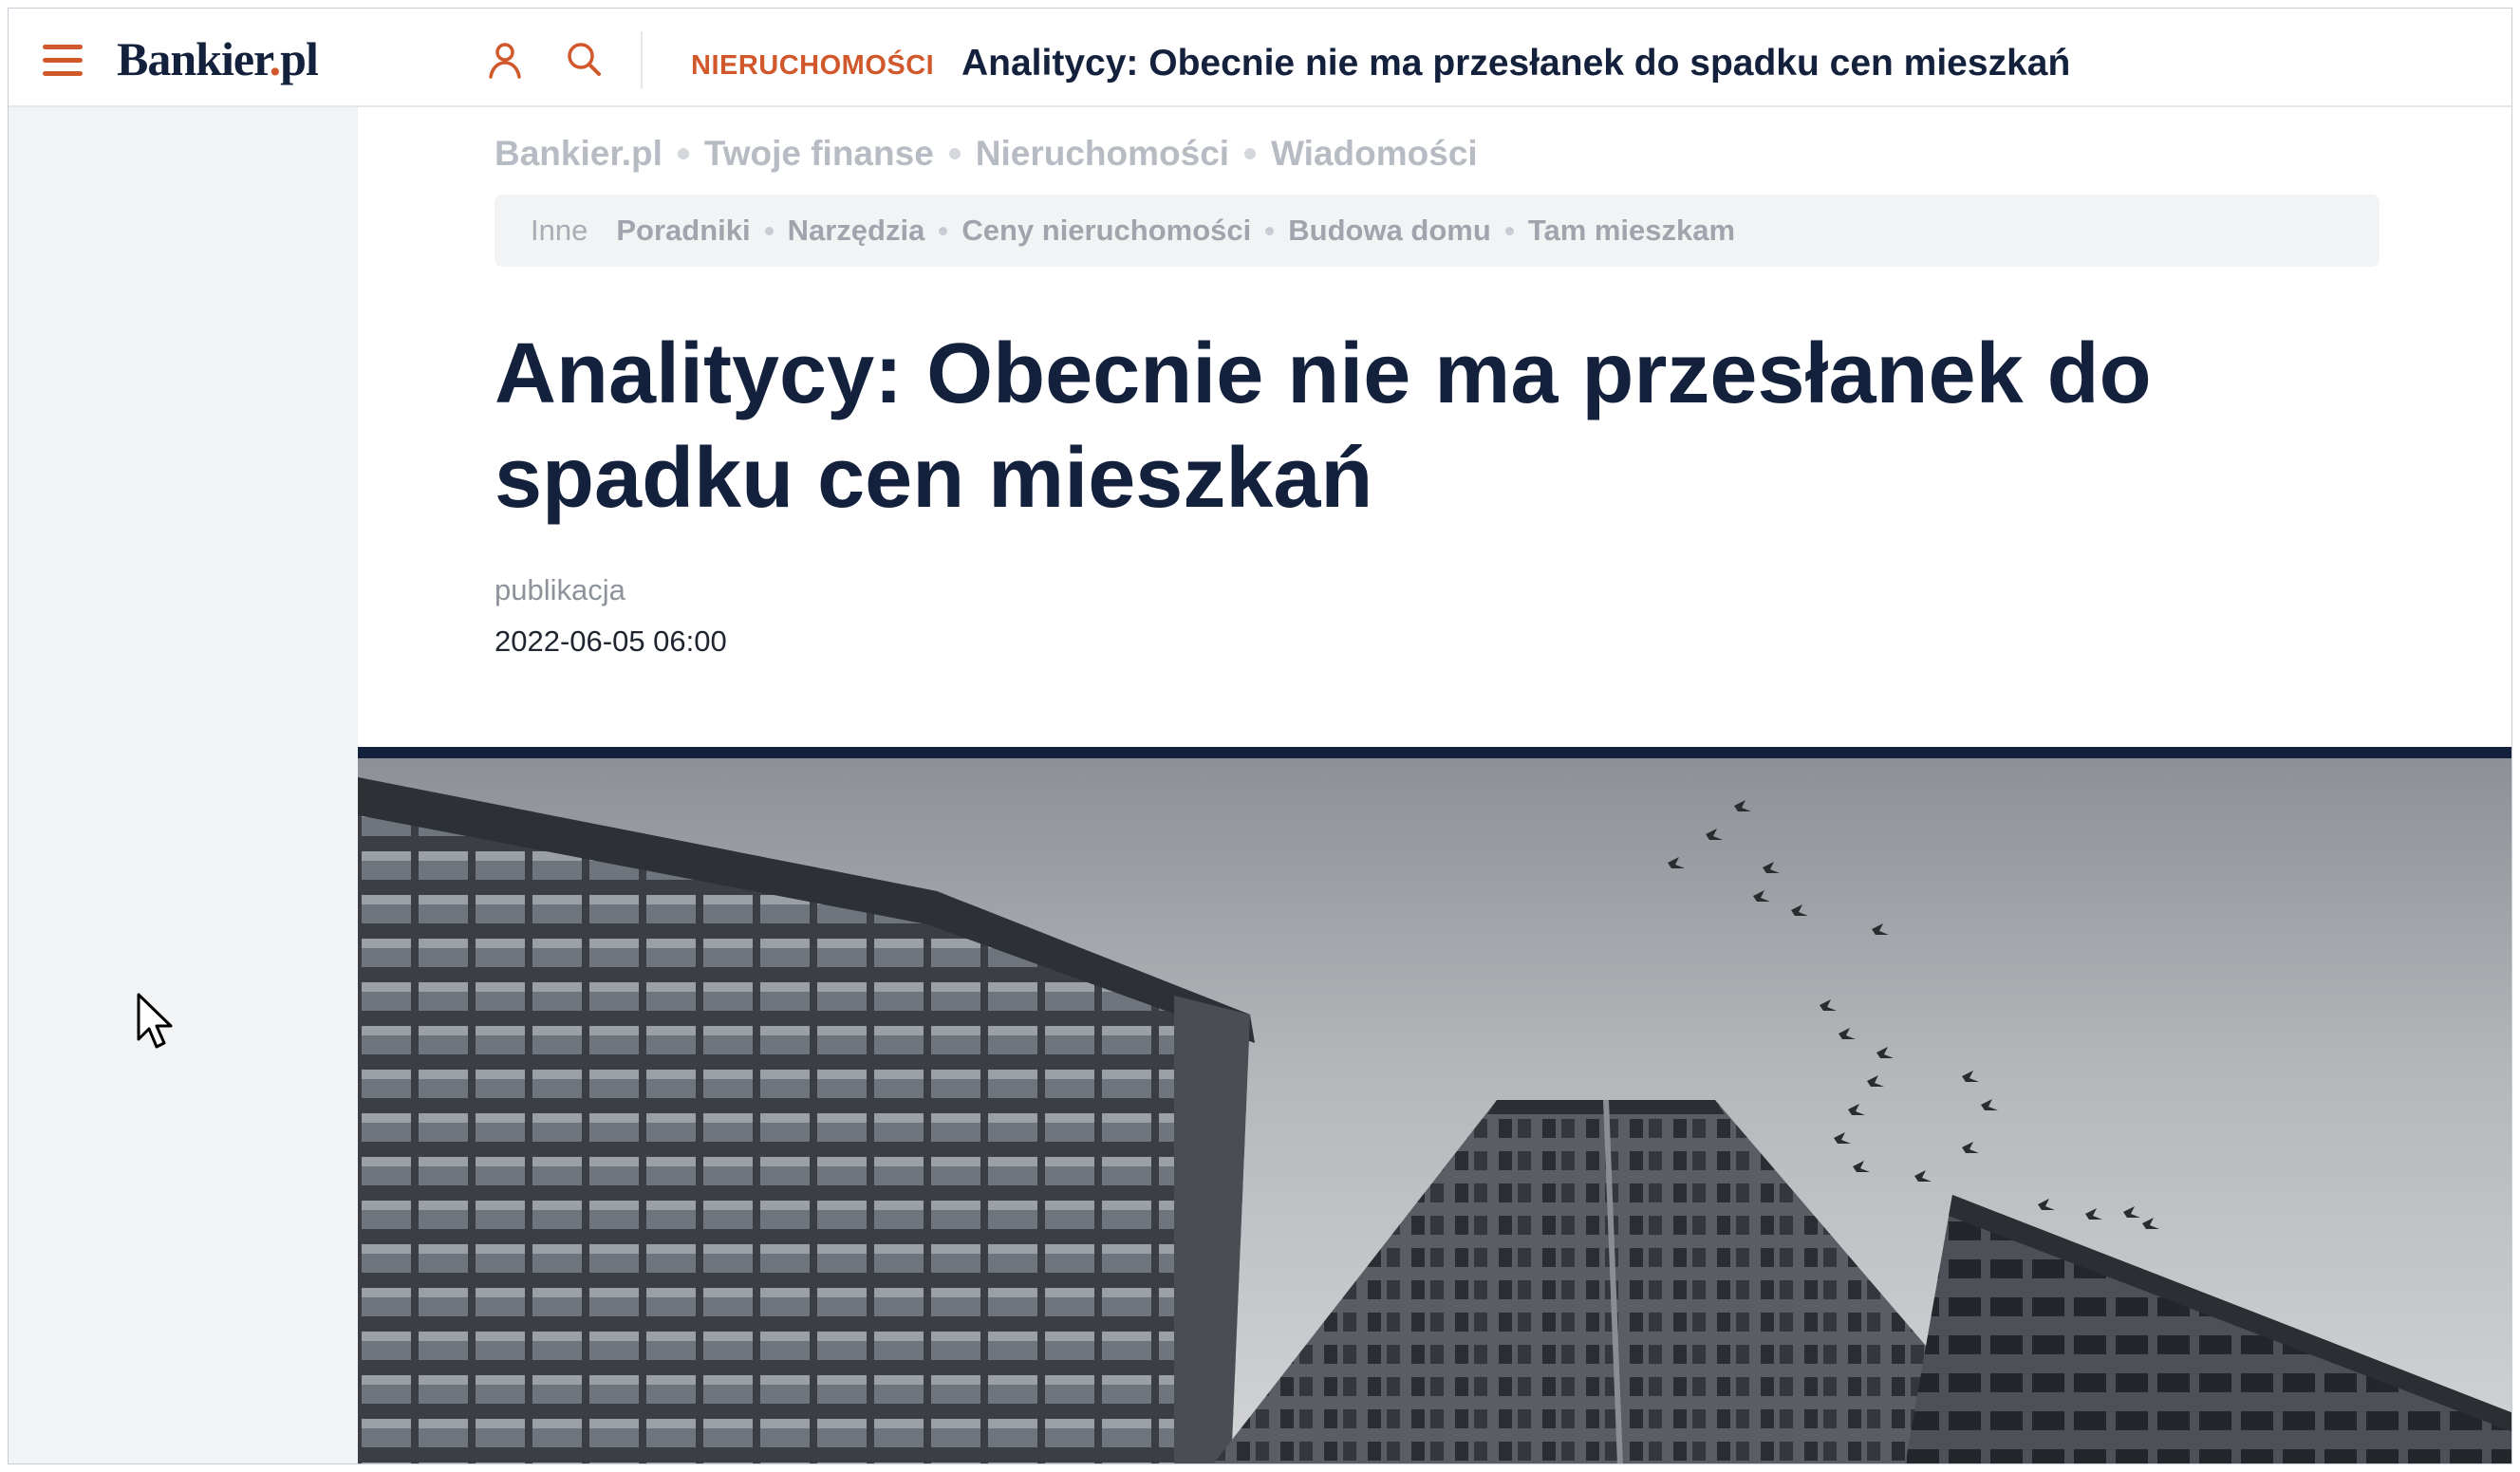  What do you see at coordinates (683, 231) in the screenshot?
I see `subnav-item-poradniki: Poradniki` at bounding box center [683, 231].